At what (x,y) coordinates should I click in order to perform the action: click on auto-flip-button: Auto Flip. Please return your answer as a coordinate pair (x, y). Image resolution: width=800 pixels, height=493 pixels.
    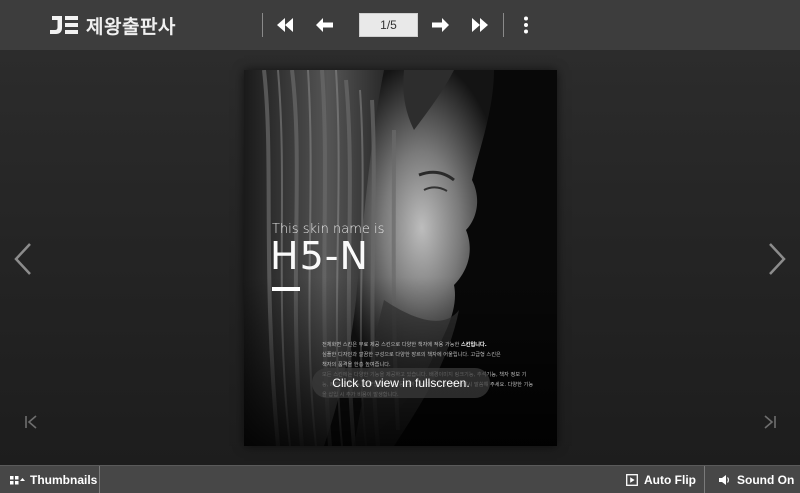
    Looking at the image, I should click on (661, 479).